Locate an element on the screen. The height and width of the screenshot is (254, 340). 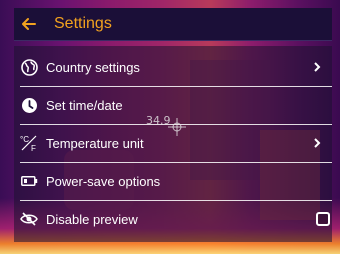
eye-off-icon is located at coordinates (29, 219).